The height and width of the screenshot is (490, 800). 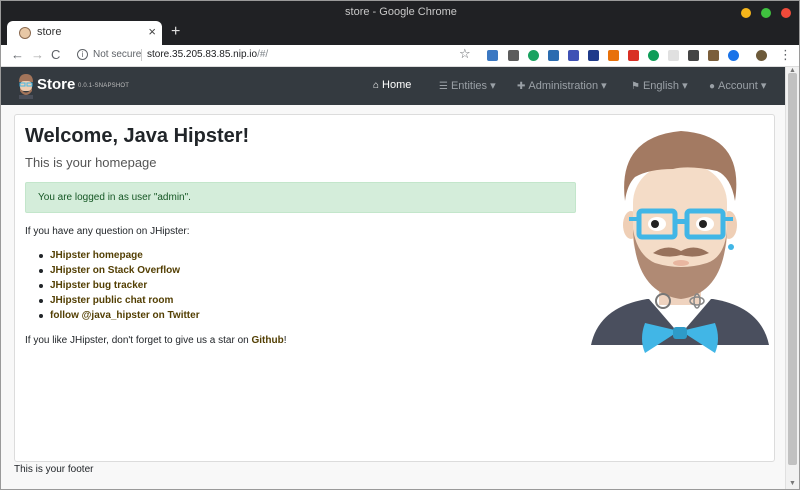 I want to click on title-bar: store - Google Chrome store × +, so click(x=400, y=23).